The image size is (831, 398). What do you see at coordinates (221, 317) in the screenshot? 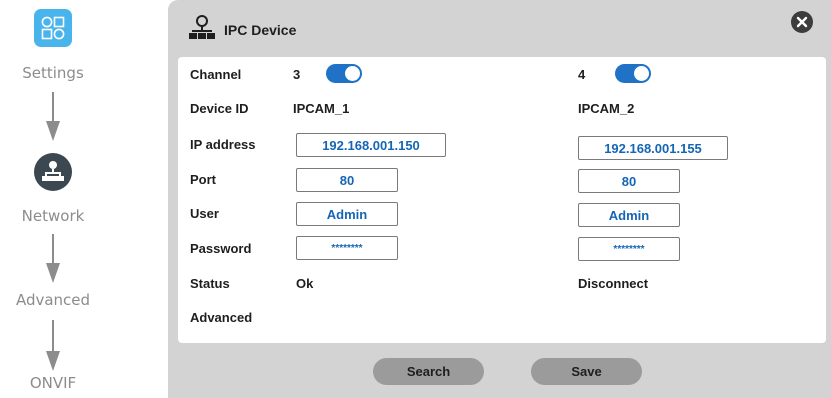
I see `advanced-label: Advanced` at bounding box center [221, 317].